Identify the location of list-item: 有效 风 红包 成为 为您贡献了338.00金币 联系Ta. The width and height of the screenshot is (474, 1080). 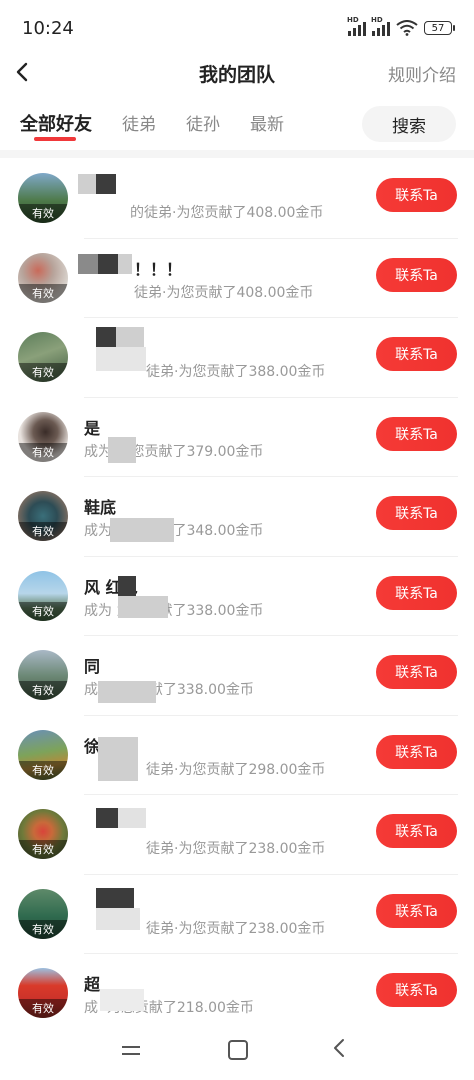
(237, 595).